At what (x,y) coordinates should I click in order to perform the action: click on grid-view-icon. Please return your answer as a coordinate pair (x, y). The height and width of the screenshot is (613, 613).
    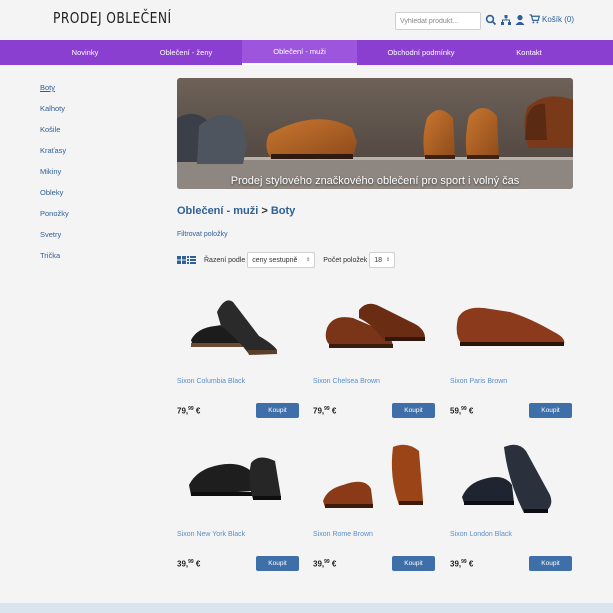
    Looking at the image, I should click on (181, 260).